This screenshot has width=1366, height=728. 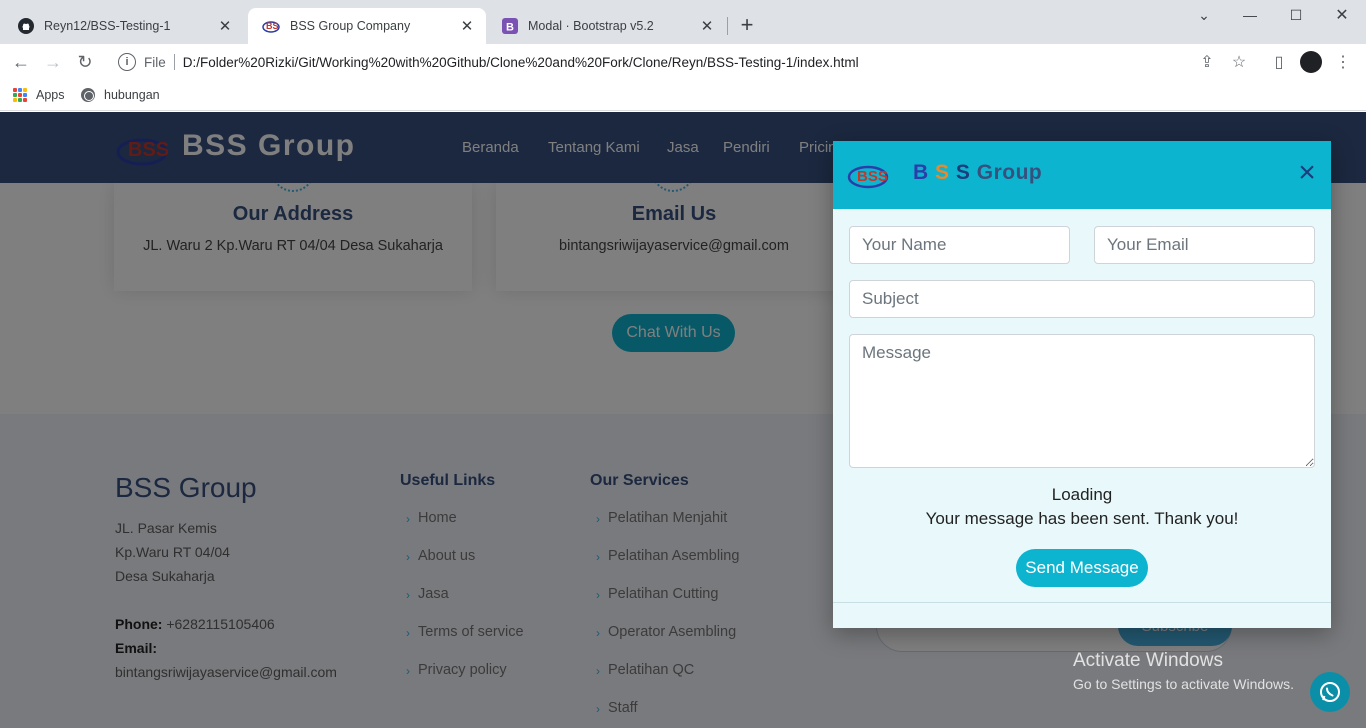 I want to click on bookmark-apps: Apps, so click(x=39, y=95).